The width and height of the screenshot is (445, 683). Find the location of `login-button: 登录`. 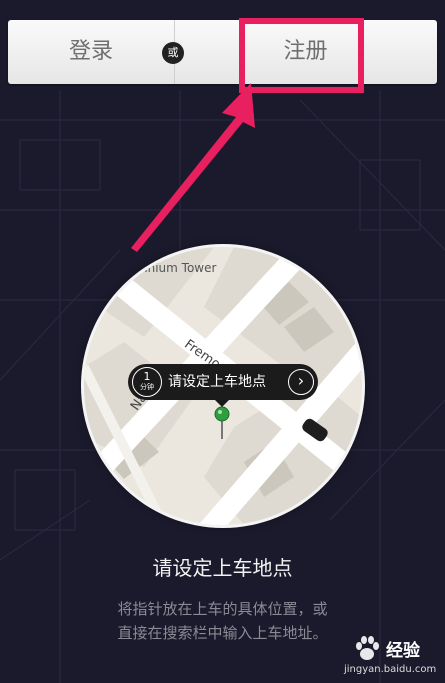

login-button: 登录 is located at coordinates (91, 52).